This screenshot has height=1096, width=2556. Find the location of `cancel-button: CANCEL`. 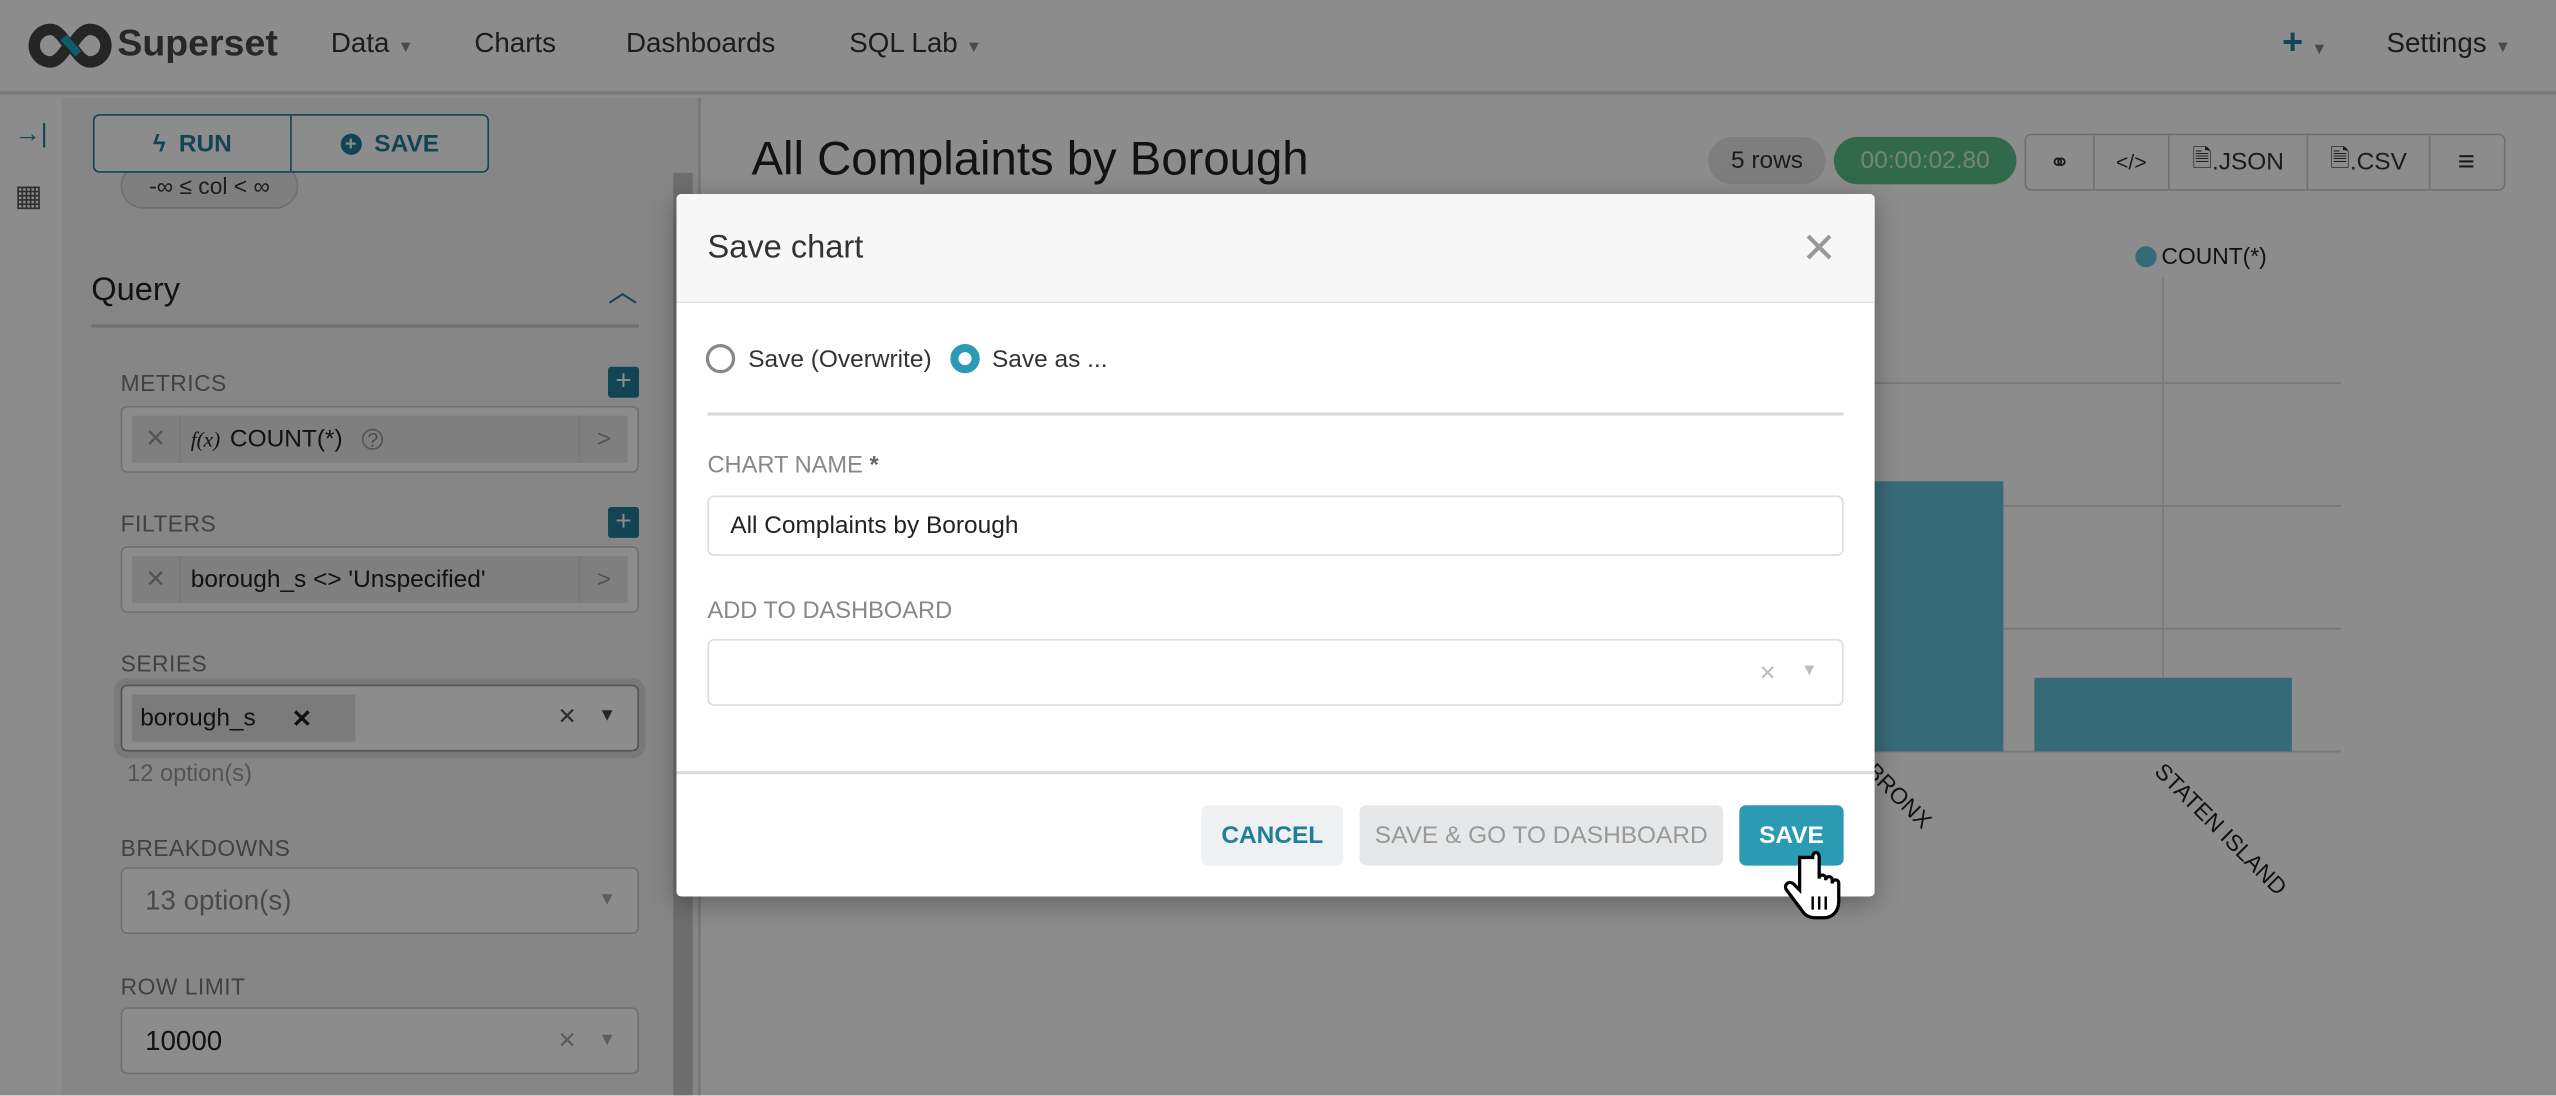

cancel-button: CANCEL is located at coordinates (1272, 835).